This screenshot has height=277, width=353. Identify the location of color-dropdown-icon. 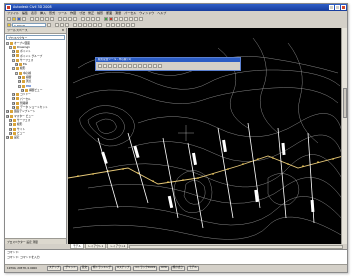
(57, 25).